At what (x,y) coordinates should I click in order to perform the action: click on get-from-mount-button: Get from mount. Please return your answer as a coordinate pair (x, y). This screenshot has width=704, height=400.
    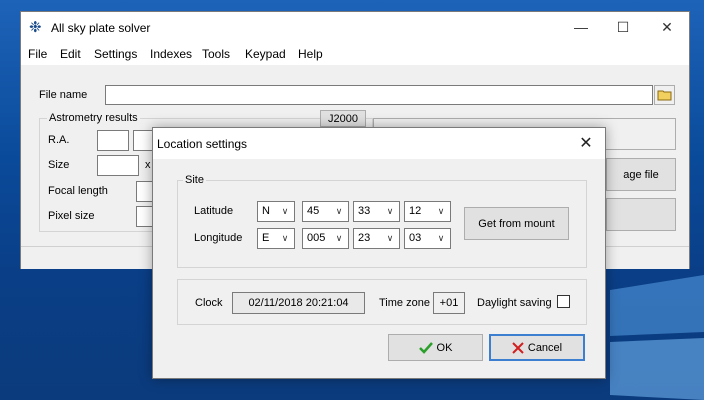
    Looking at the image, I should click on (516, 223).